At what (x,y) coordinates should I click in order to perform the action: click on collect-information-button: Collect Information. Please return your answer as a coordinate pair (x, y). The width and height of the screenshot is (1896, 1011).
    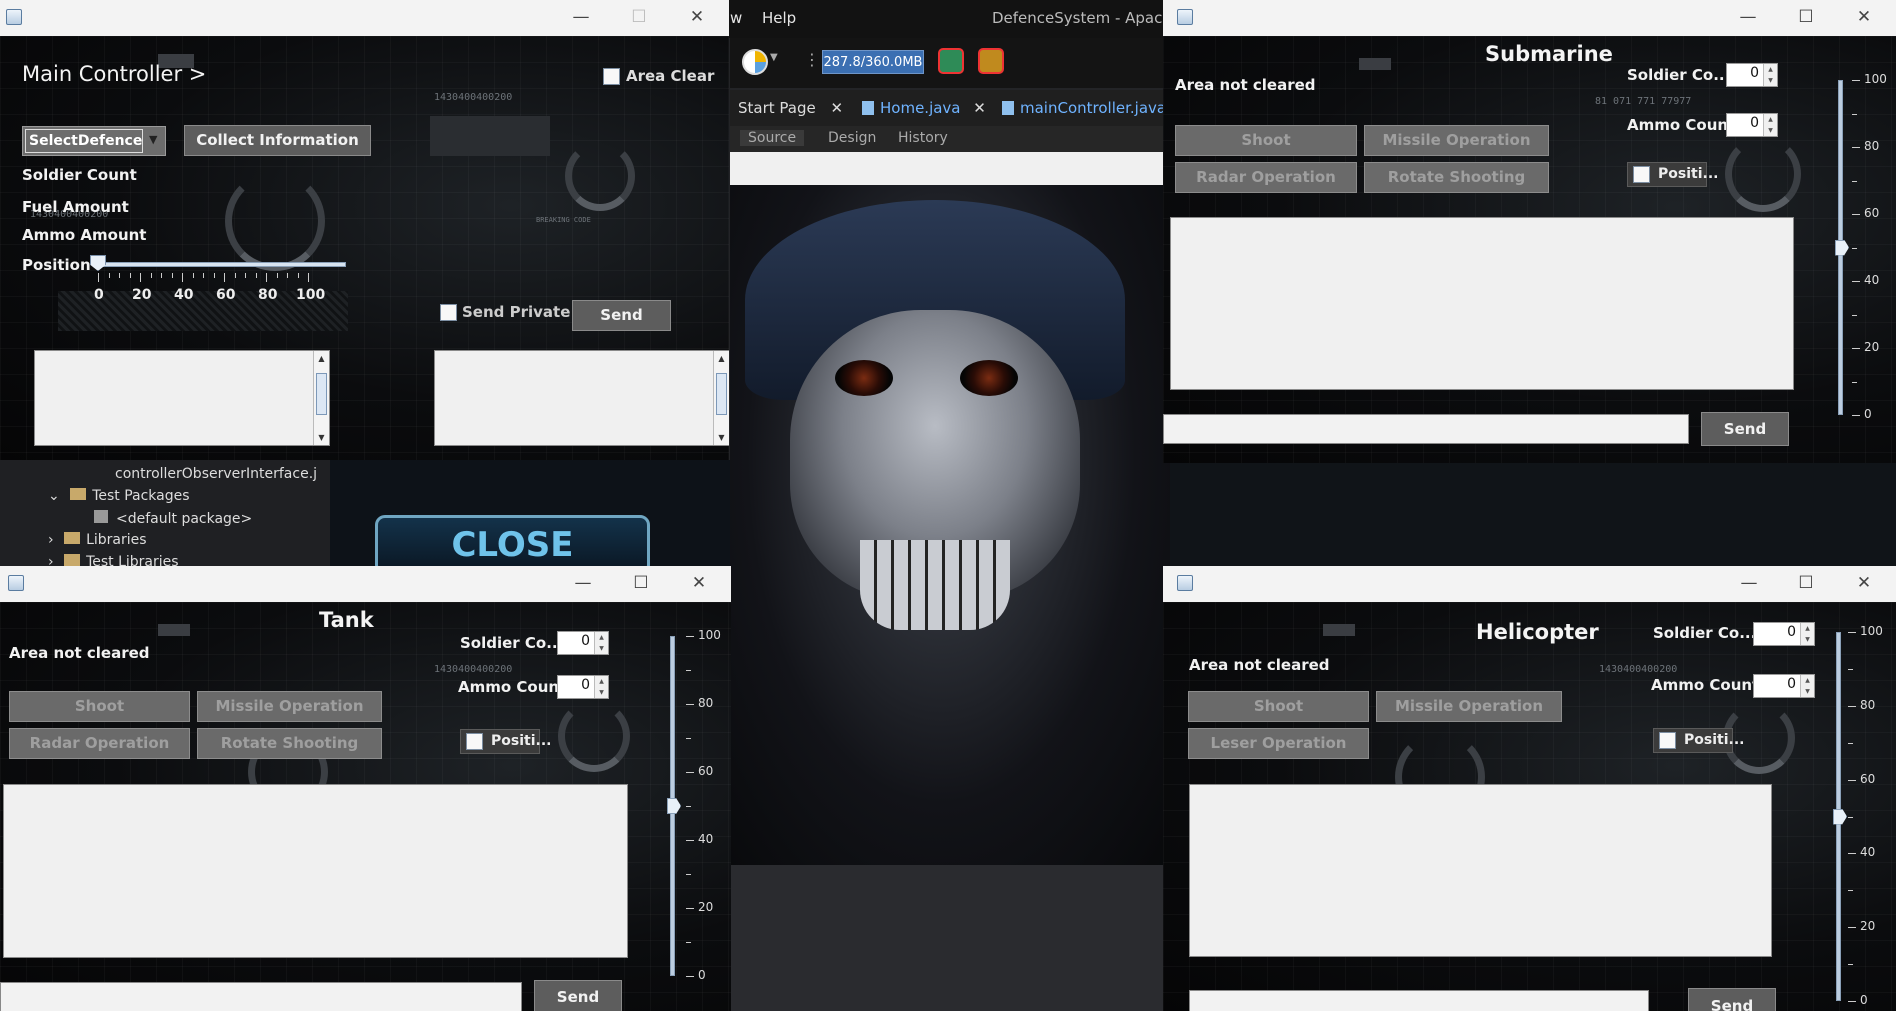
    Looking at the image, I should click on (277, 140).